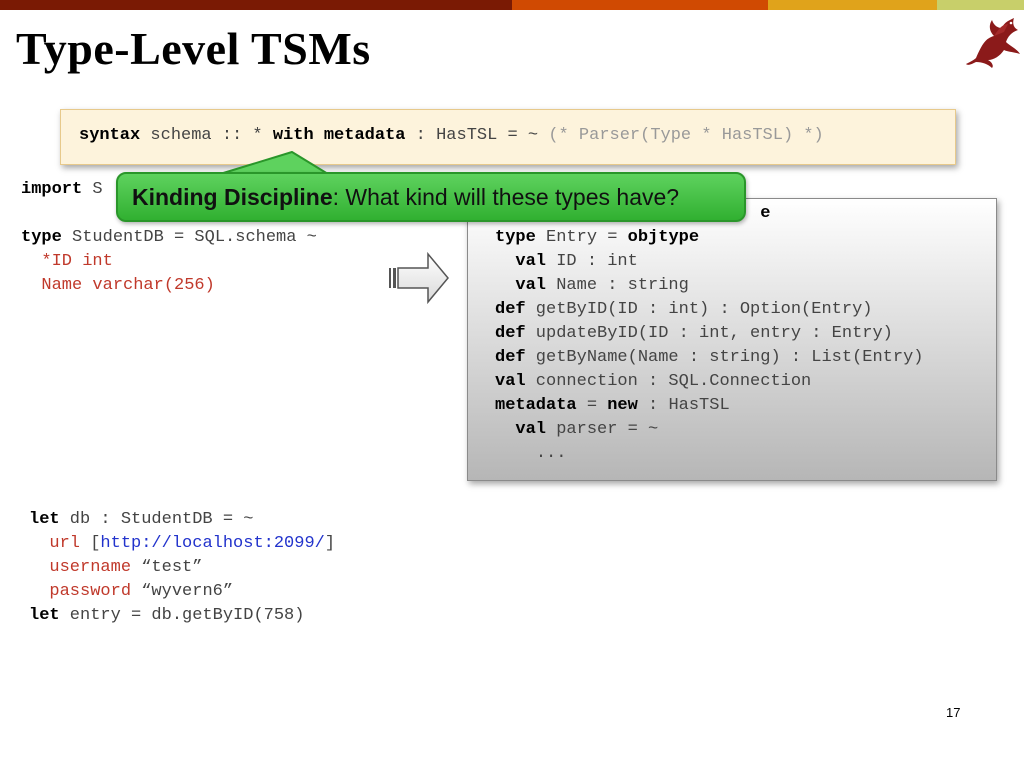  I want to click on left-code-type-rest: StudentDB = SQL.schema ~, so click(189, 237).